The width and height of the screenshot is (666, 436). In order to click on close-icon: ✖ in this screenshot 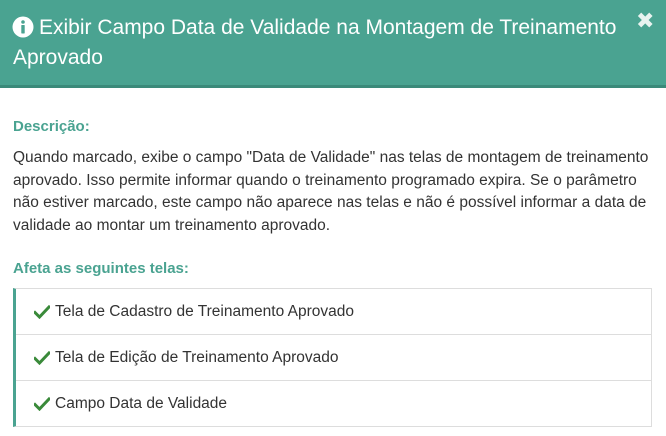, I will do `click(645, 20)`.